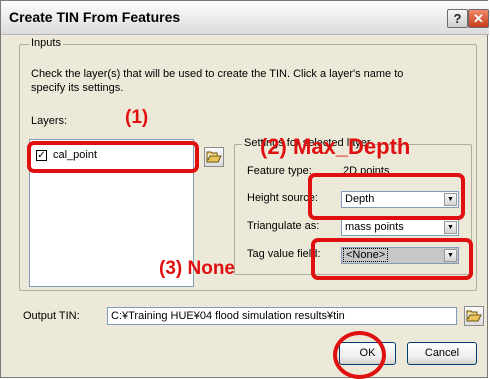 The image size is (490, 379). Describe the element at coordinates (51, 316) in the screenshot. I see `output-tin-label: Output TIN:` at that location.